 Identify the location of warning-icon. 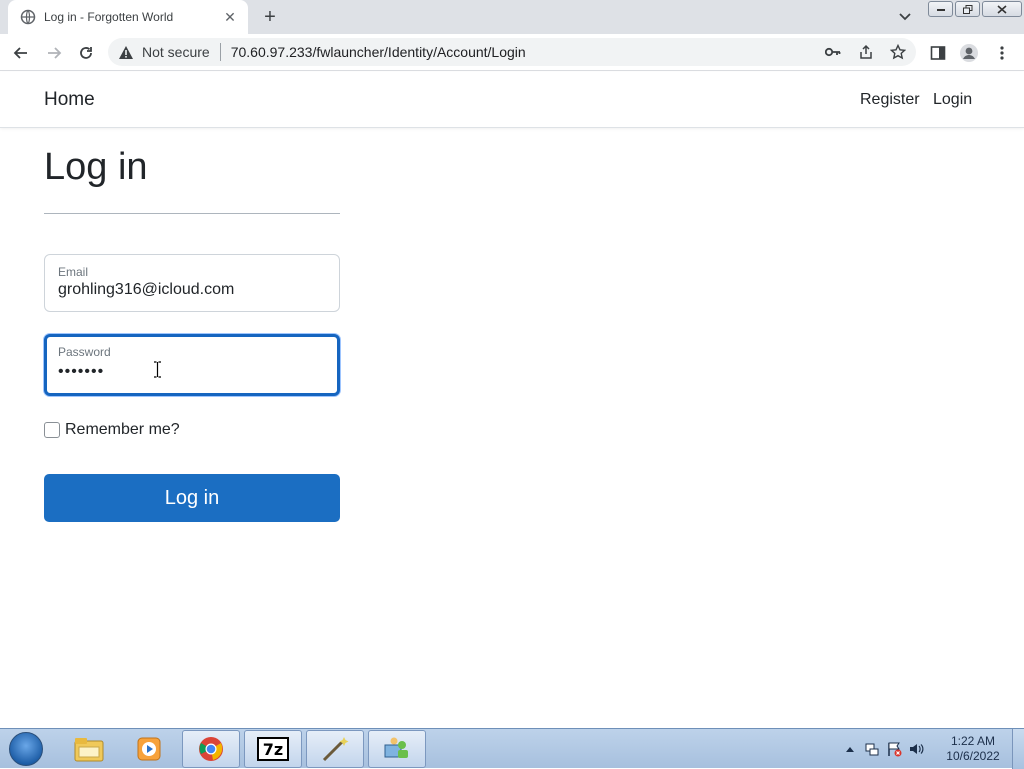
(126, 52).